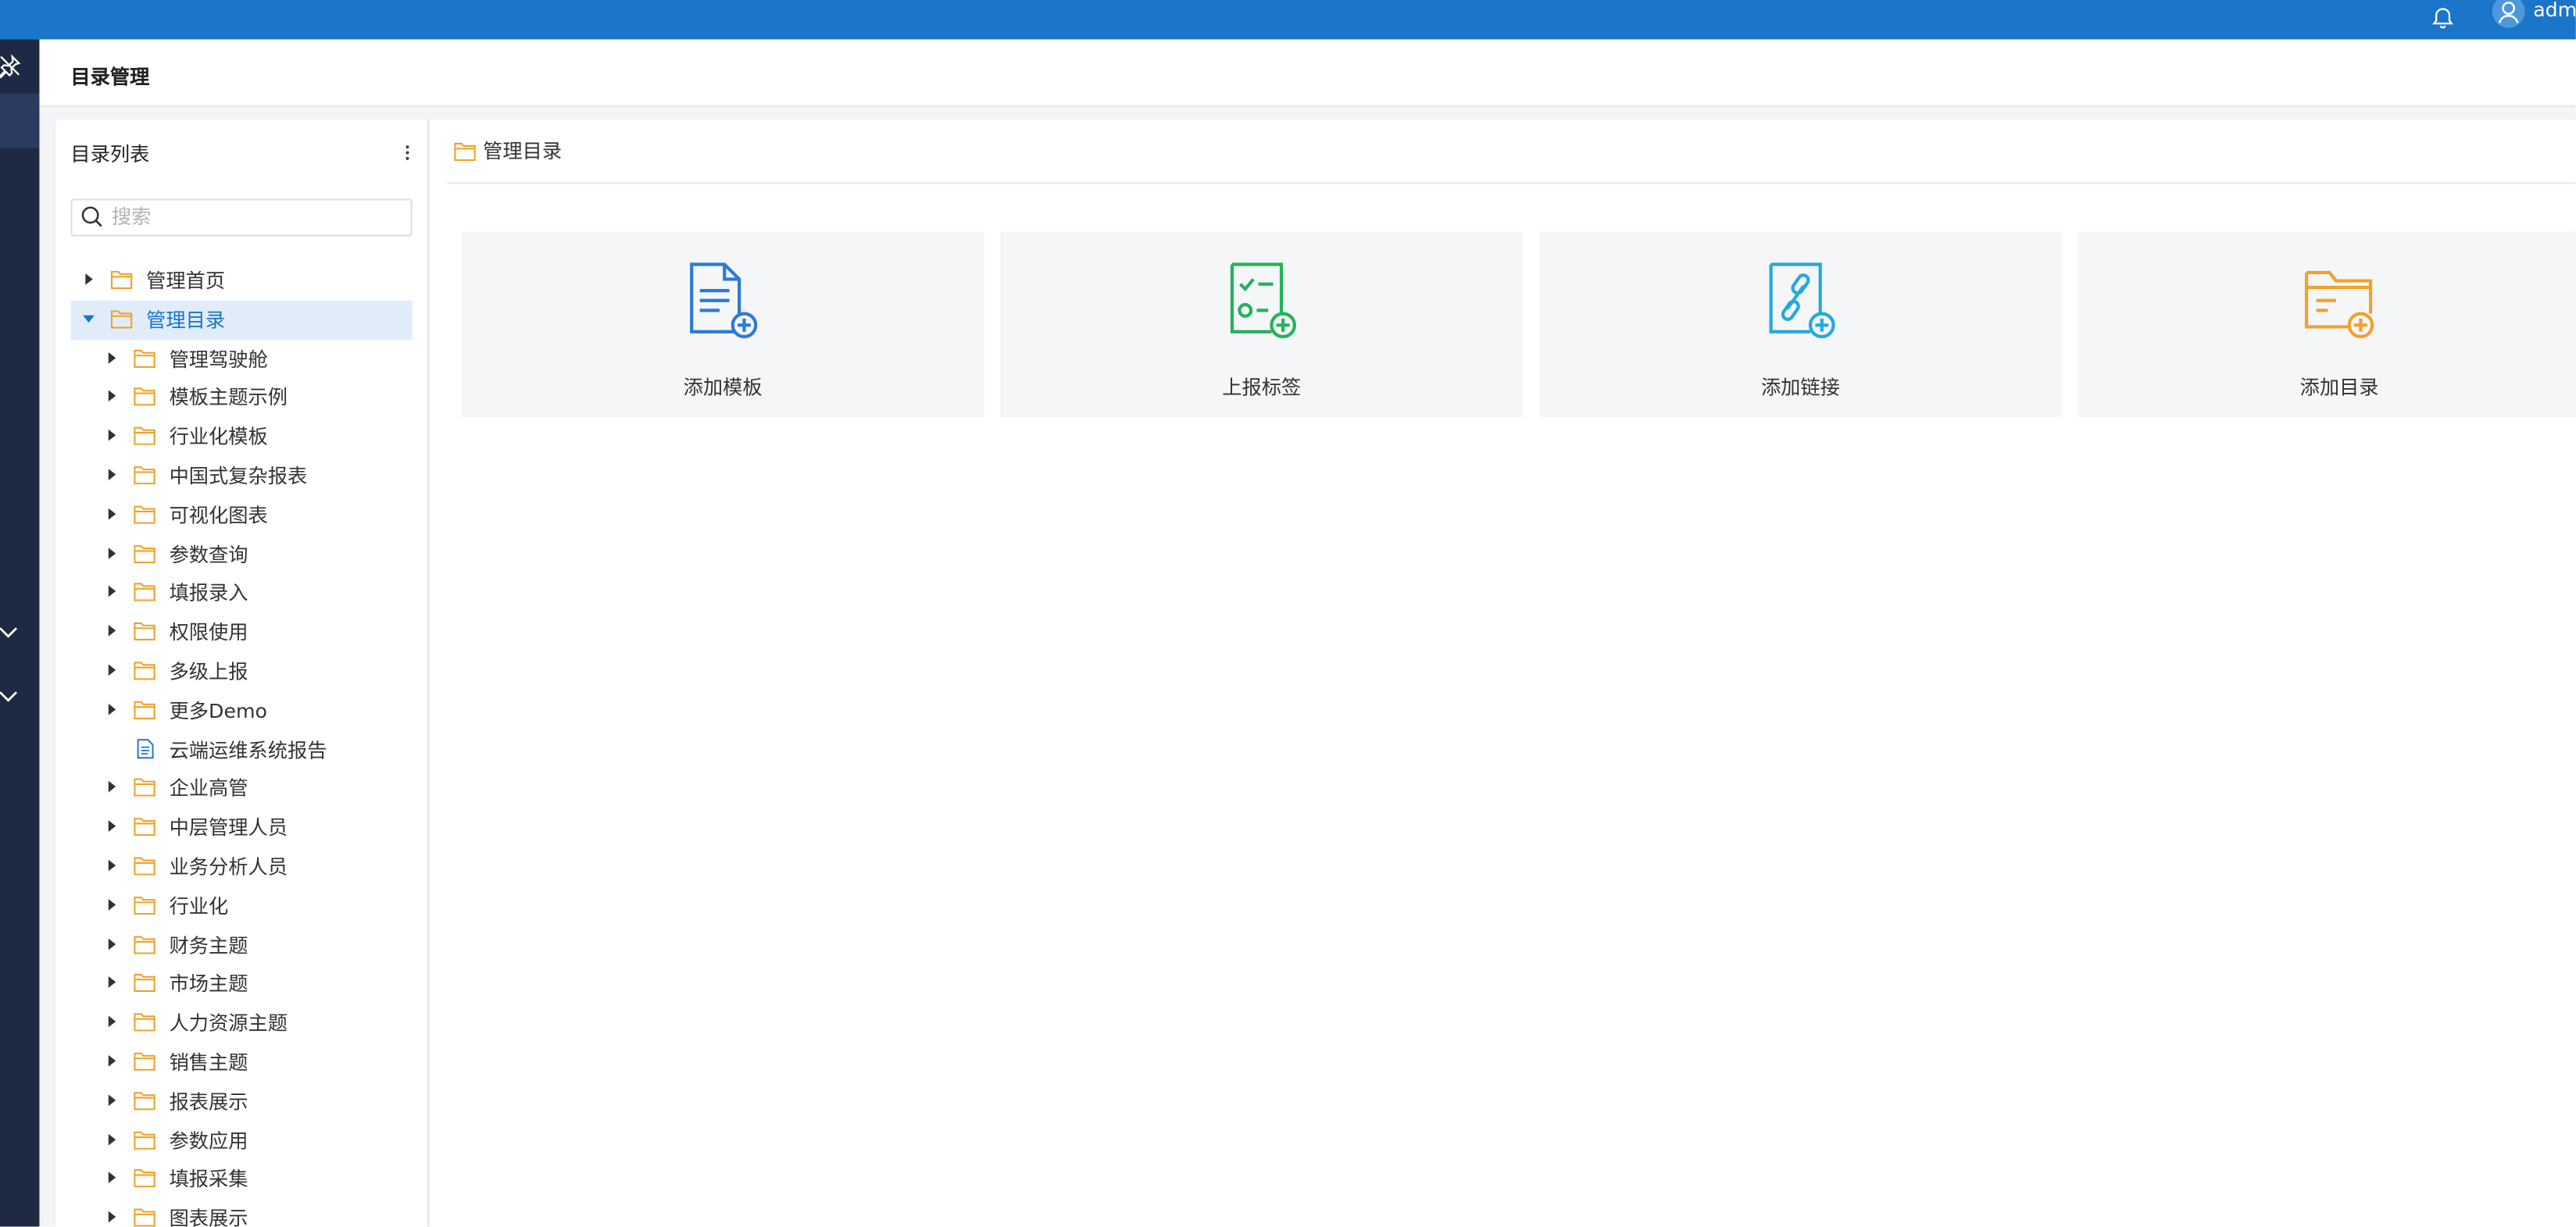  I want to click on add-template-card: 添加模板, so click(723, 324).